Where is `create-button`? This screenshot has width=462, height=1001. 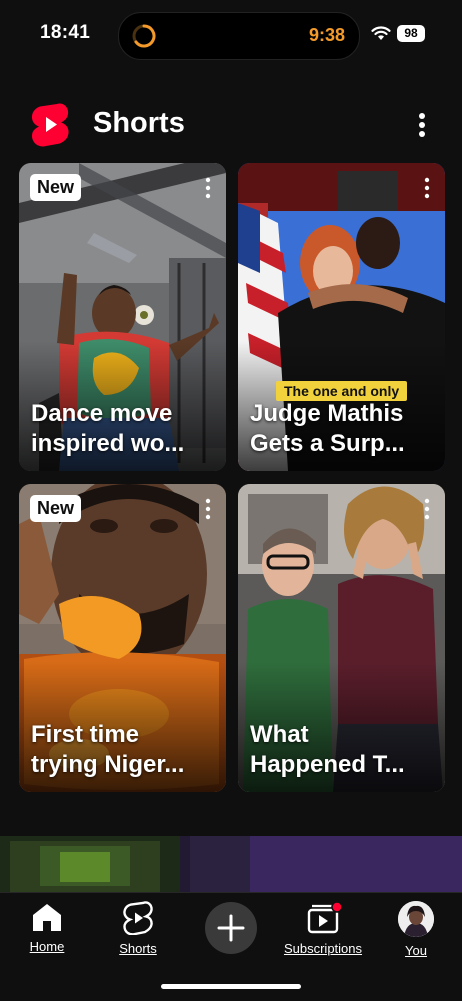 create-button is located at coordinates (231, 928).